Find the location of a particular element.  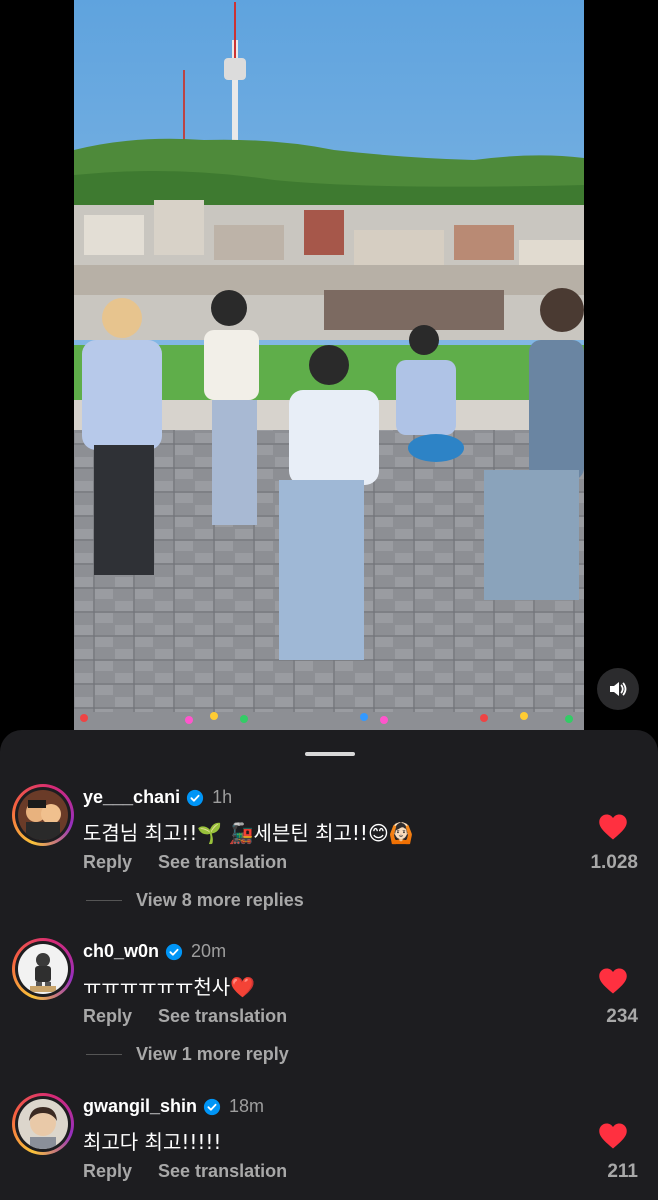

comment-time: 1h is located at coordinates (222, 797).